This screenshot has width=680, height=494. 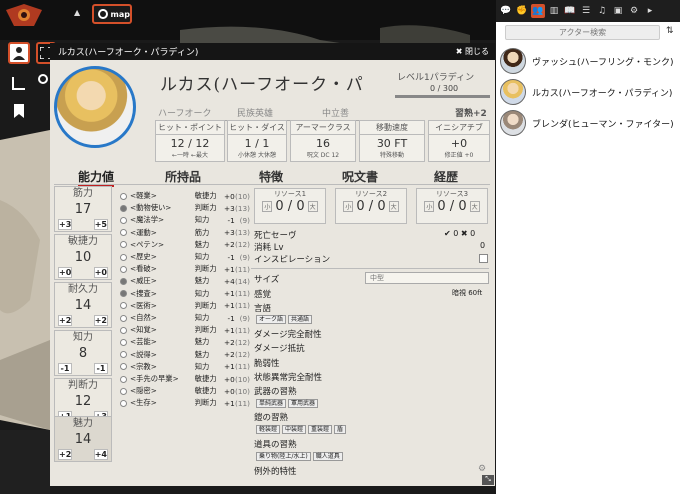 I want to click on race-field: ハーフオーク, so click(x=193, y=113).